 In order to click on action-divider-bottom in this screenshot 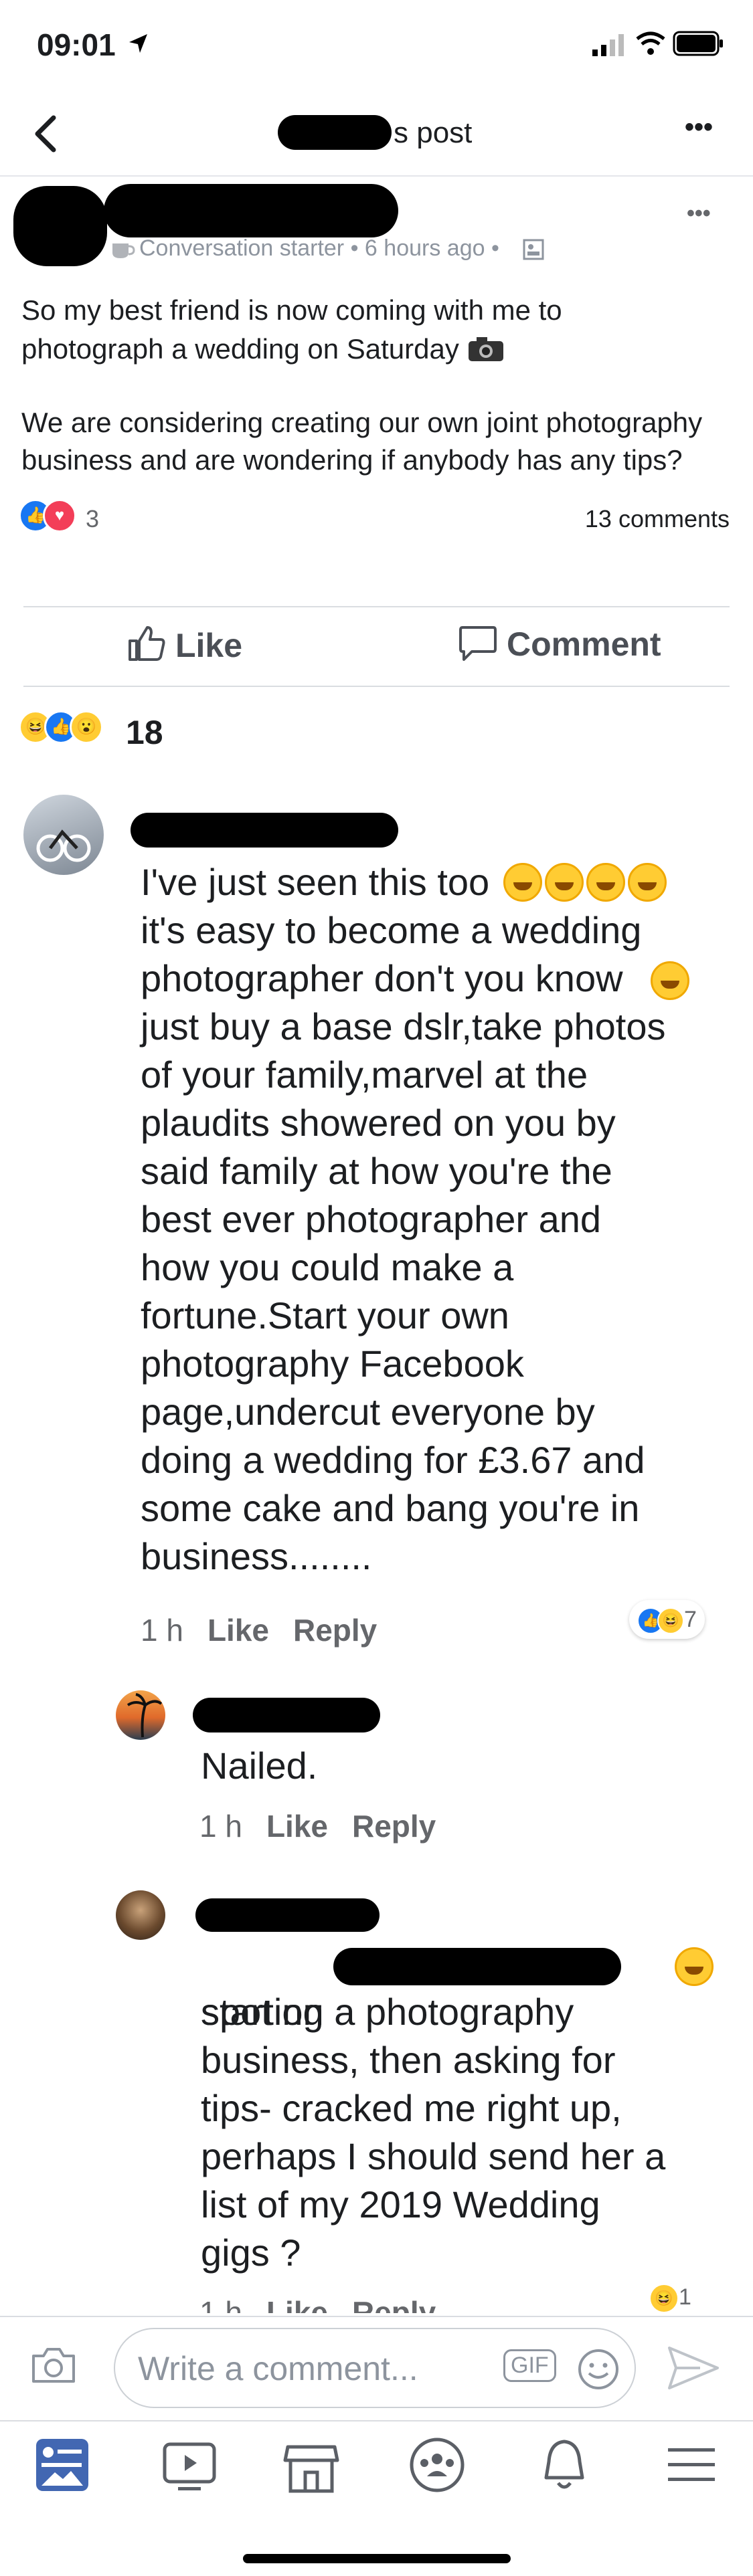, I will do `click(376, 686)`.